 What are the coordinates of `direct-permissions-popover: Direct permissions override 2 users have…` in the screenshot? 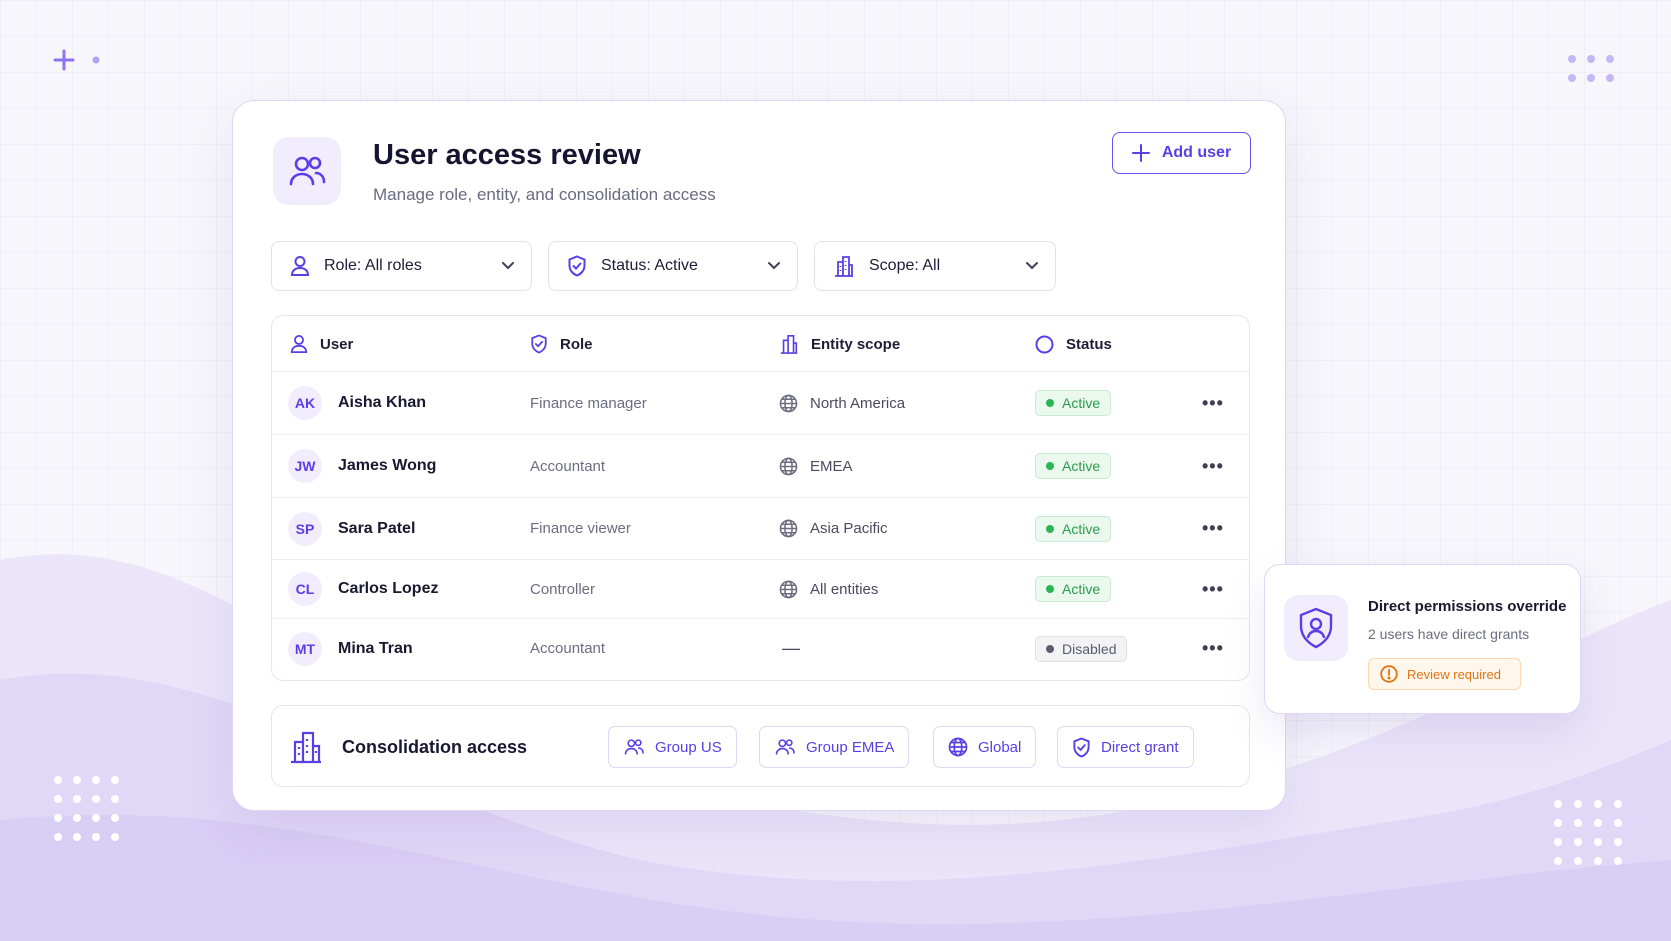 It's located at (1422, 639).